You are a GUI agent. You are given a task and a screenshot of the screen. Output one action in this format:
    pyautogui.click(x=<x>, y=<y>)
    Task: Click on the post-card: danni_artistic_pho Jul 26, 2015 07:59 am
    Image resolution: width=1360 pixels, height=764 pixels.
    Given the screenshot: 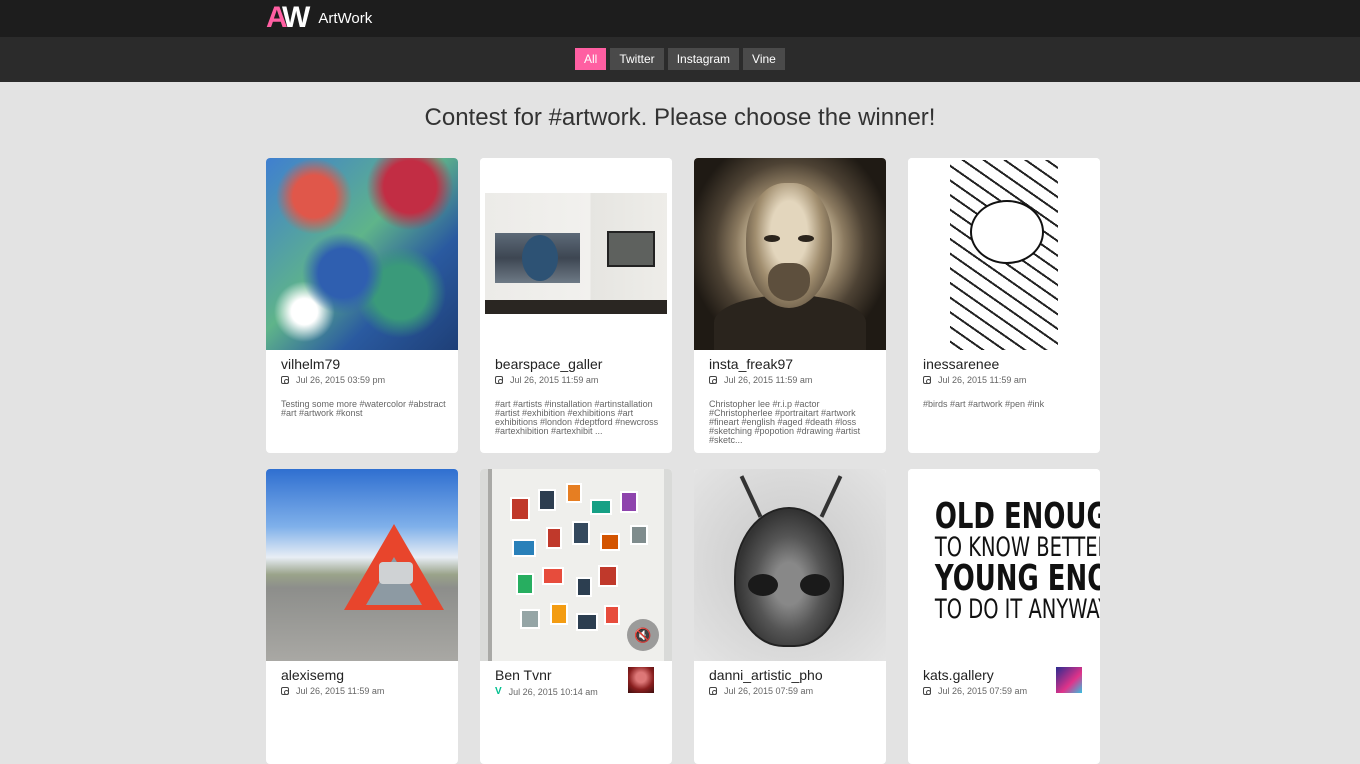 What is the action you would take?
    pyautogui.click(x=790, y=616)
    